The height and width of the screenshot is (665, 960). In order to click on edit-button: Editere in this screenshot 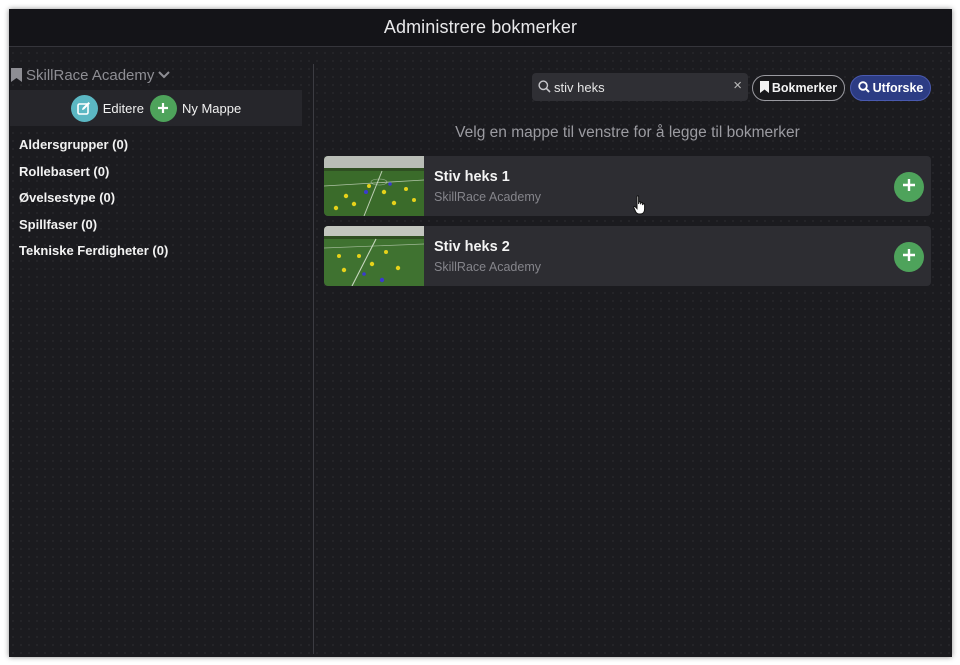, I will do `click(107, 108)`.